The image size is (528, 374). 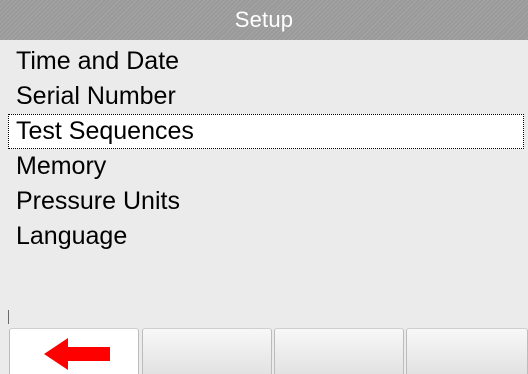 I want to click on menu-item-language: Language, so click(x=266, y=236).